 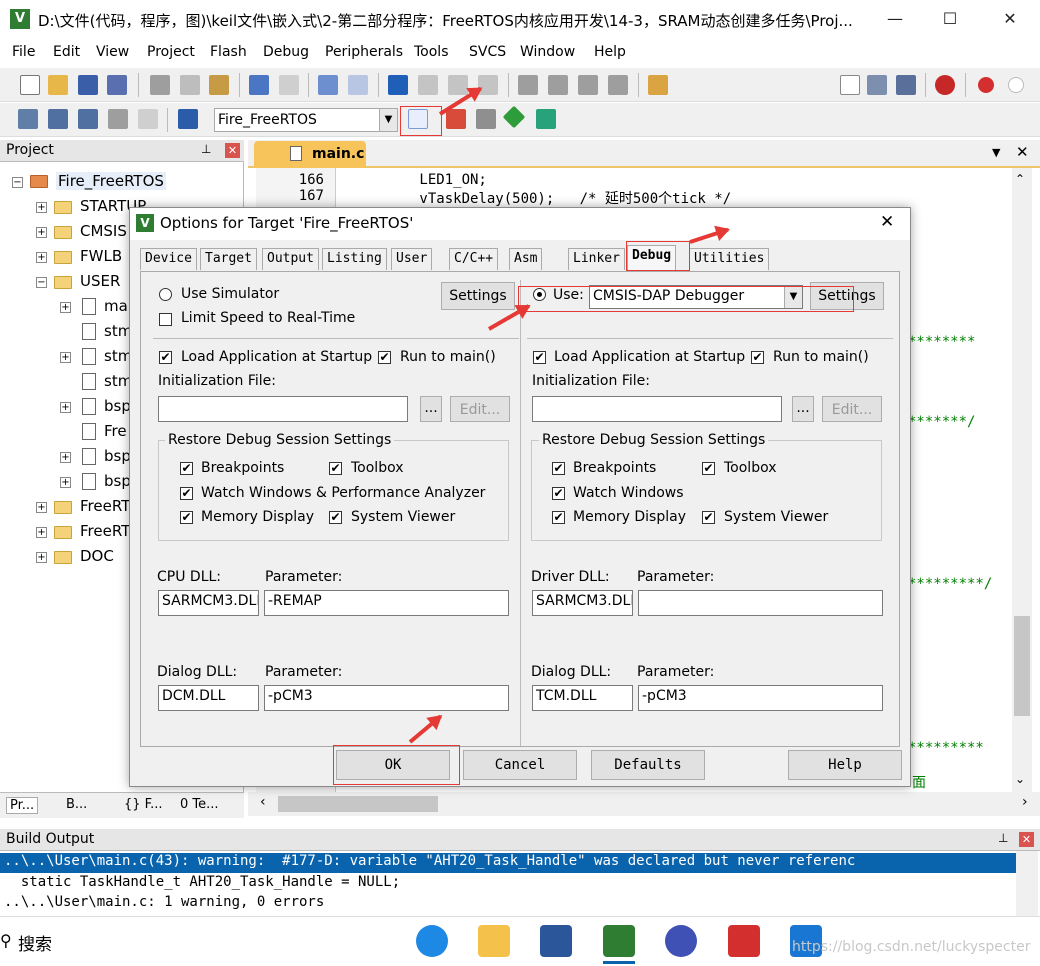 I want to click on simulator-settings-button: Settings, so click(x=478, y=296).